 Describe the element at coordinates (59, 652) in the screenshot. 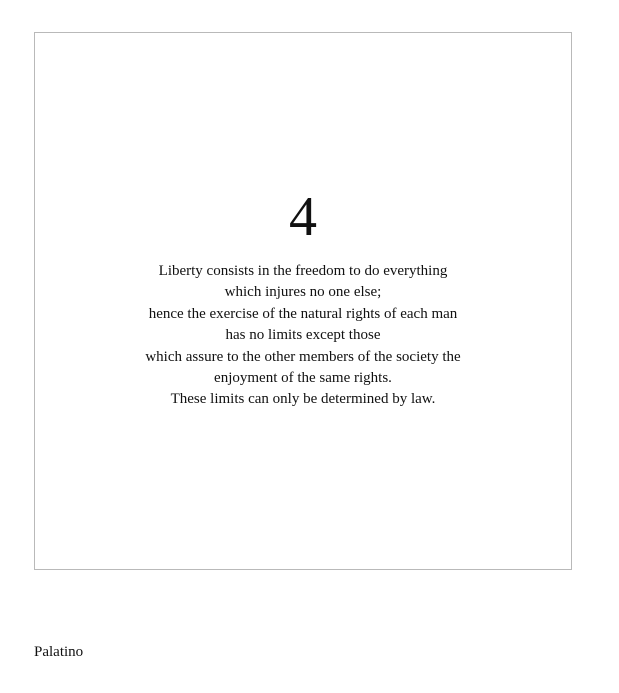

I see `font-name-caption: Palatino` at that location.